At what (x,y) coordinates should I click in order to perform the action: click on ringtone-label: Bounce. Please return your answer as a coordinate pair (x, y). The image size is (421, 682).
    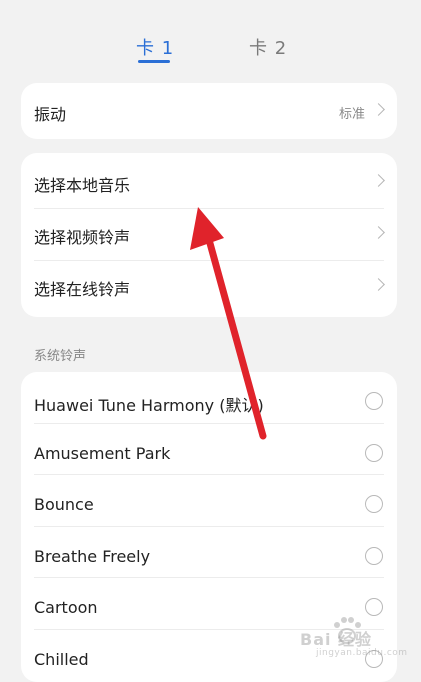
    Looking at the image, I should click on (64, 504).